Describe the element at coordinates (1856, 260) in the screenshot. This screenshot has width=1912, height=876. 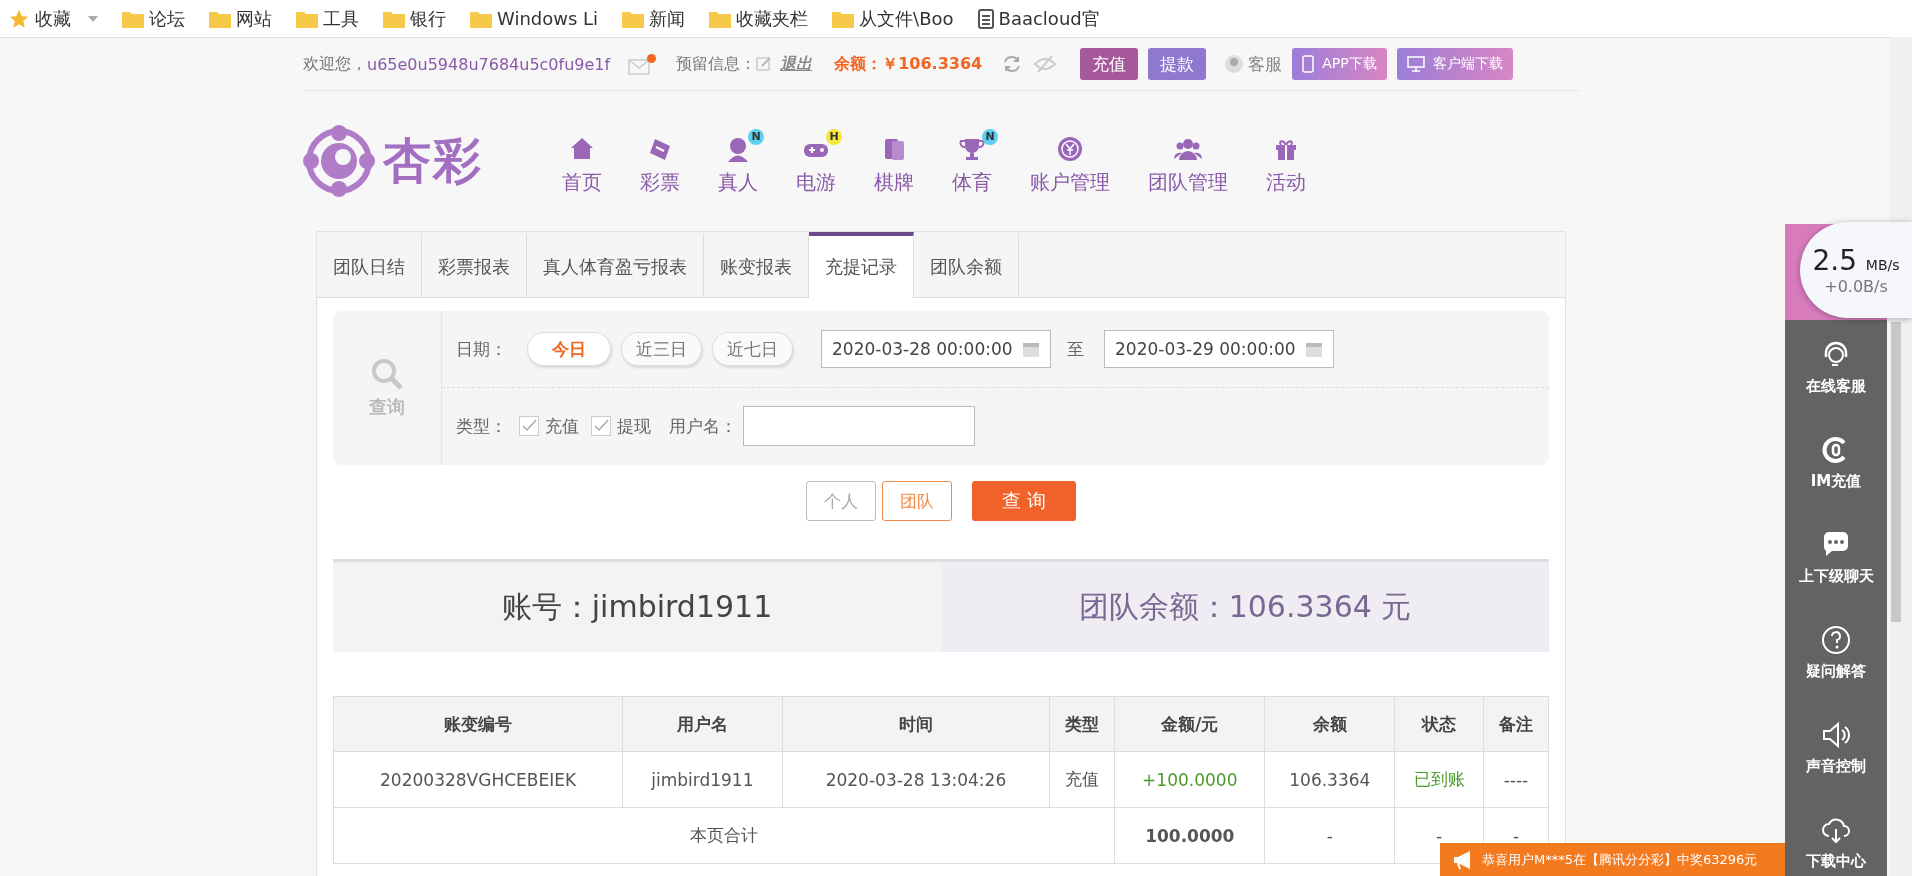
I see `download-speed: 2.5 MB/s` at that location.